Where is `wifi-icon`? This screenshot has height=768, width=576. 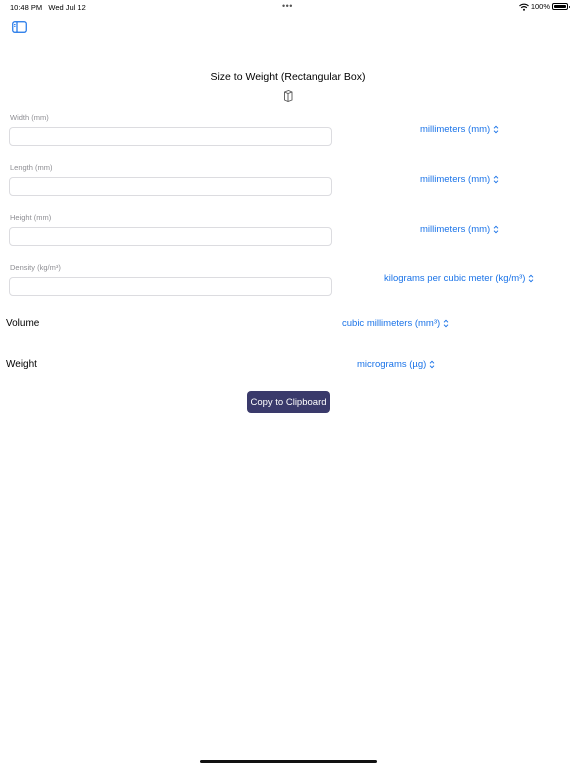 wifi-icon is located at coordinates (523, 7).